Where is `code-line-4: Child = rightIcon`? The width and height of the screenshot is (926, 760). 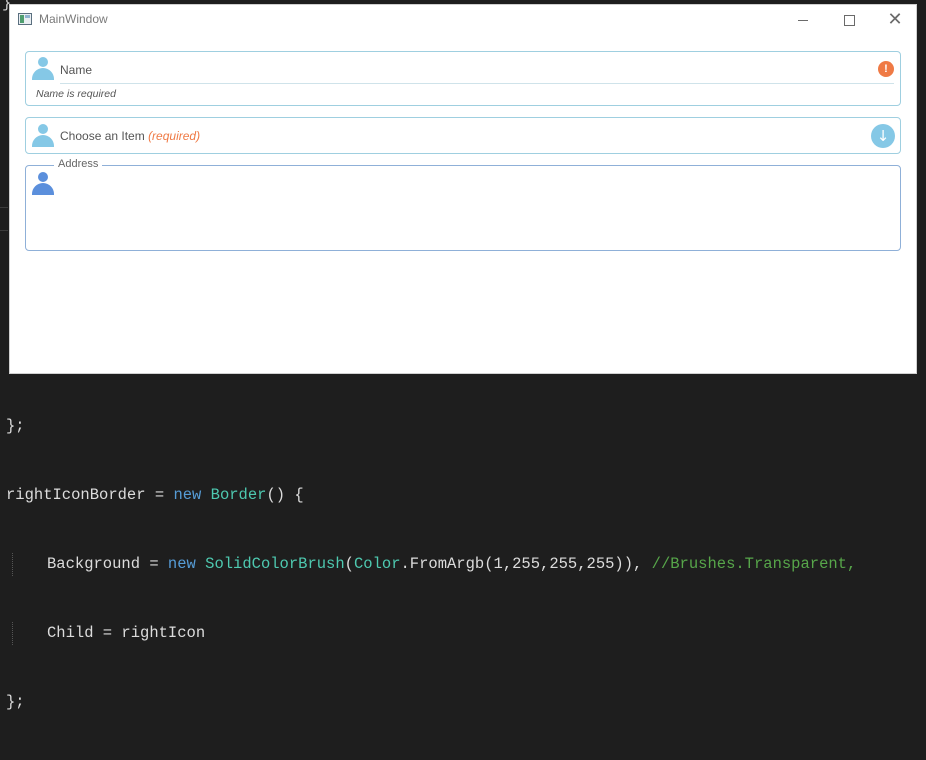 code-line-4: Child = rightIcon is located at coordinates (431, 633).